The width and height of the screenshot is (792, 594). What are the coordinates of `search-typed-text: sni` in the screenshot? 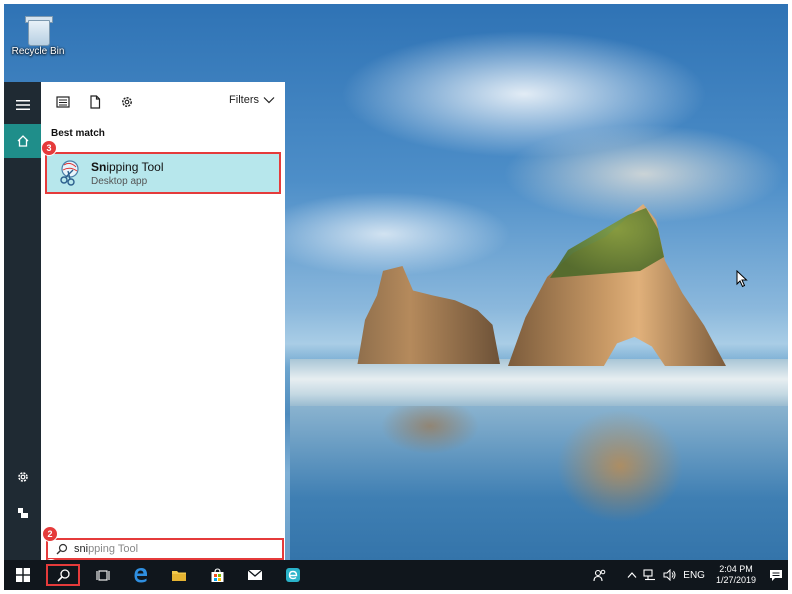 It's located at (81, 549).